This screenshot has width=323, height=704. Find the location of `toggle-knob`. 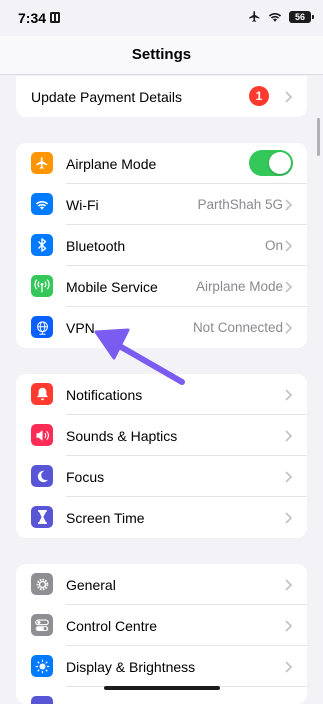

toggle-knob is located at coordinates (280, 163).